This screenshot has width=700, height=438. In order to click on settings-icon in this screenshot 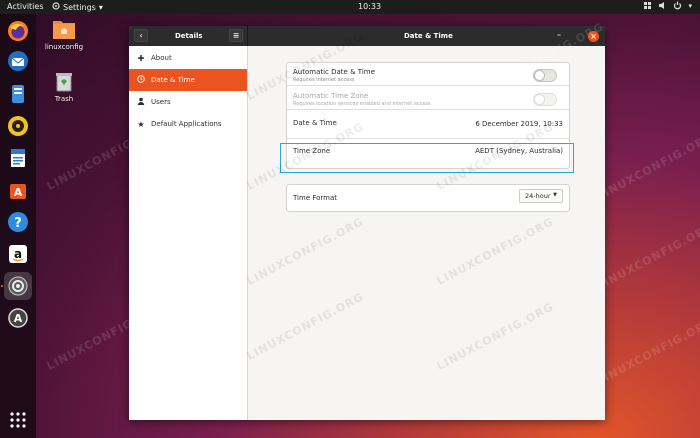, I will do `click(18, 286)`.